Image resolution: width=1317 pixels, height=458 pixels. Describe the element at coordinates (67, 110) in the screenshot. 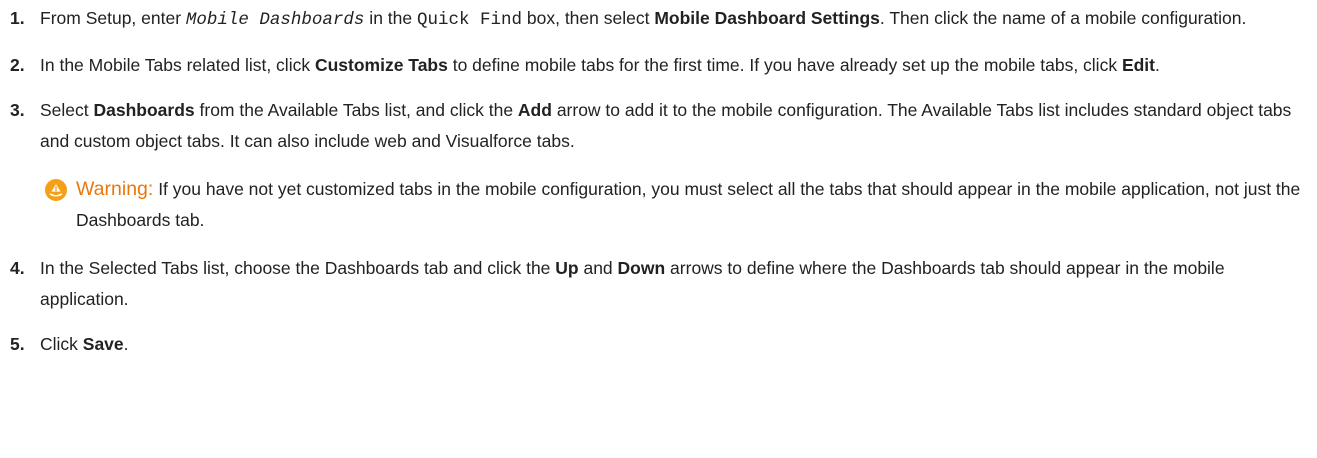

I see `step-text: Select` at that location.